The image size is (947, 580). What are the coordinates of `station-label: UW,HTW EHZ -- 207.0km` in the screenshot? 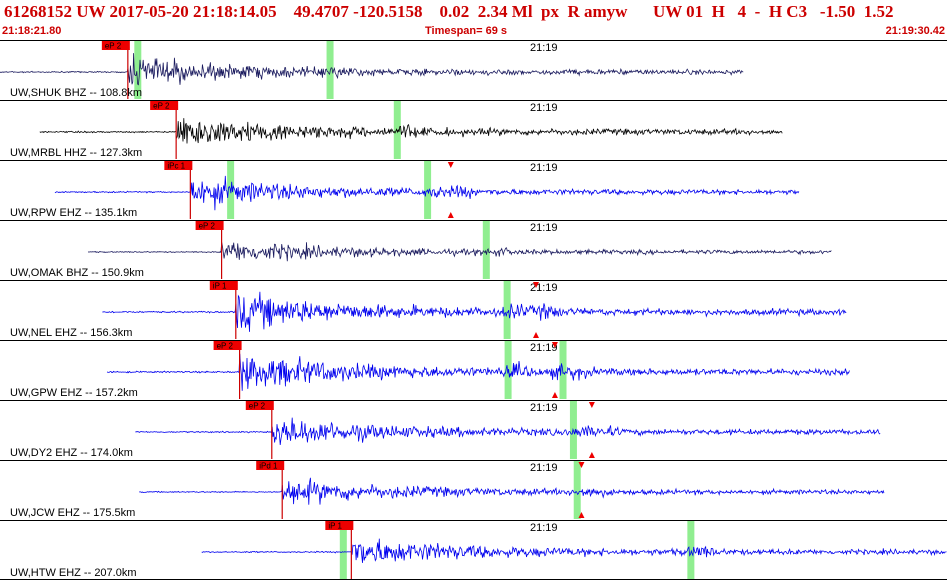 It's located at (73, 573).